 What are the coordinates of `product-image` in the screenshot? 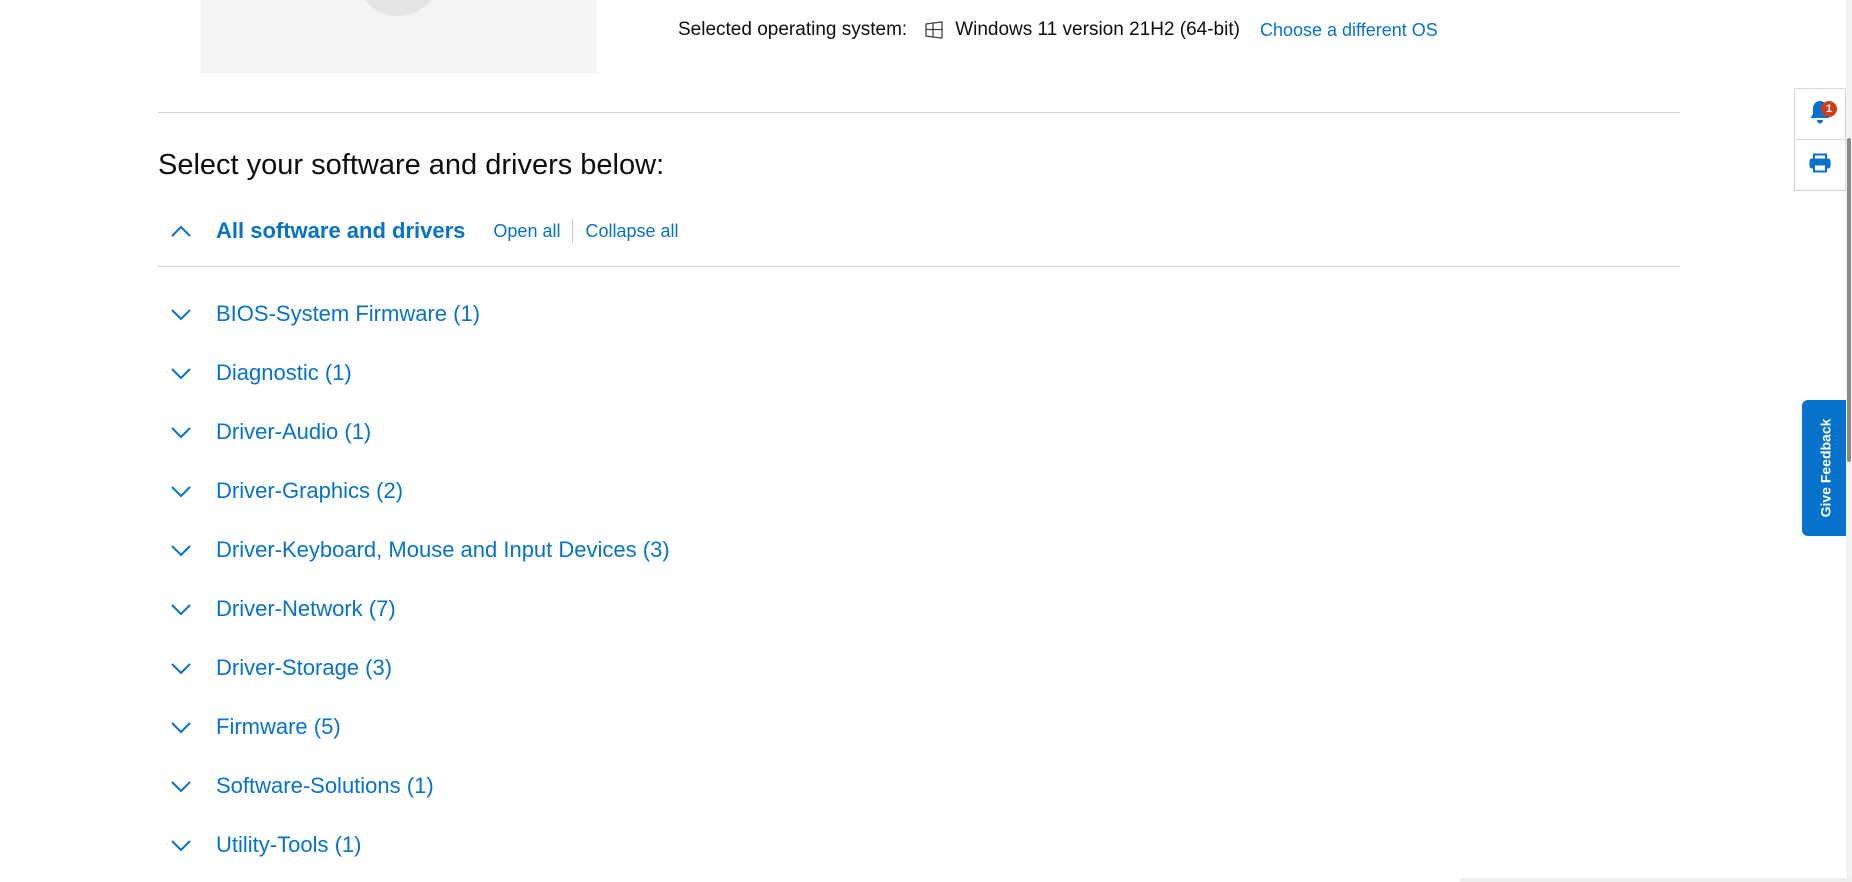 It's located at (399, 36).